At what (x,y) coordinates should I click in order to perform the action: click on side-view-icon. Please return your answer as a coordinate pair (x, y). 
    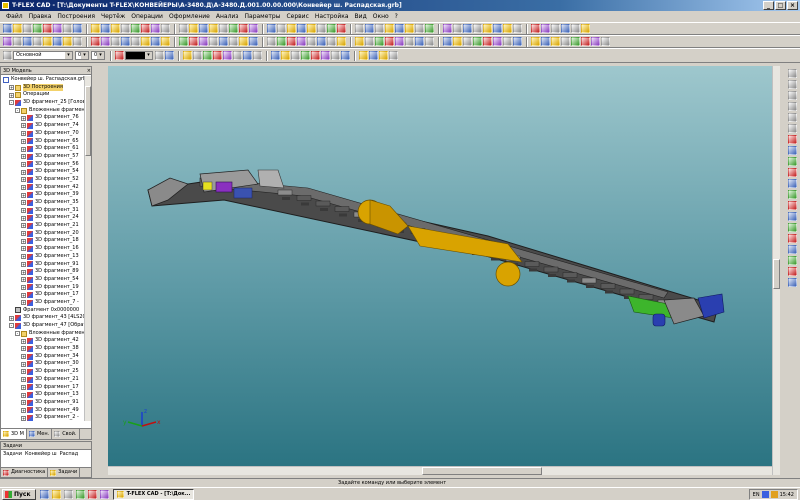
    Looking at the image, I should click on (792, 183).